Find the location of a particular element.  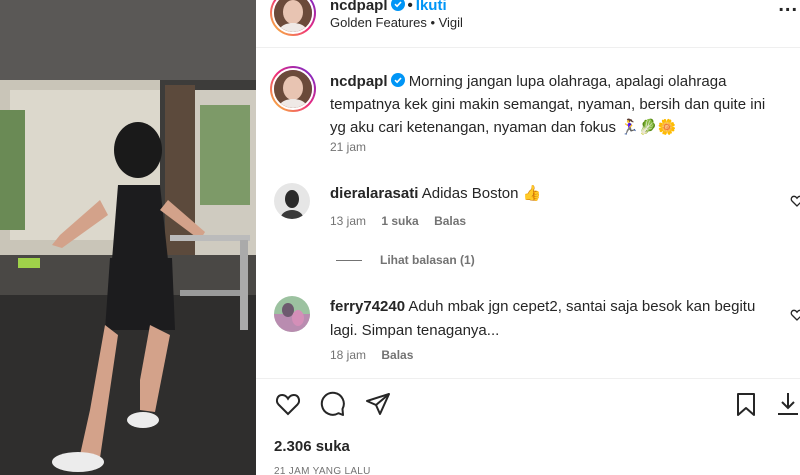

caption-avatar is located at coordinates (293, 89).